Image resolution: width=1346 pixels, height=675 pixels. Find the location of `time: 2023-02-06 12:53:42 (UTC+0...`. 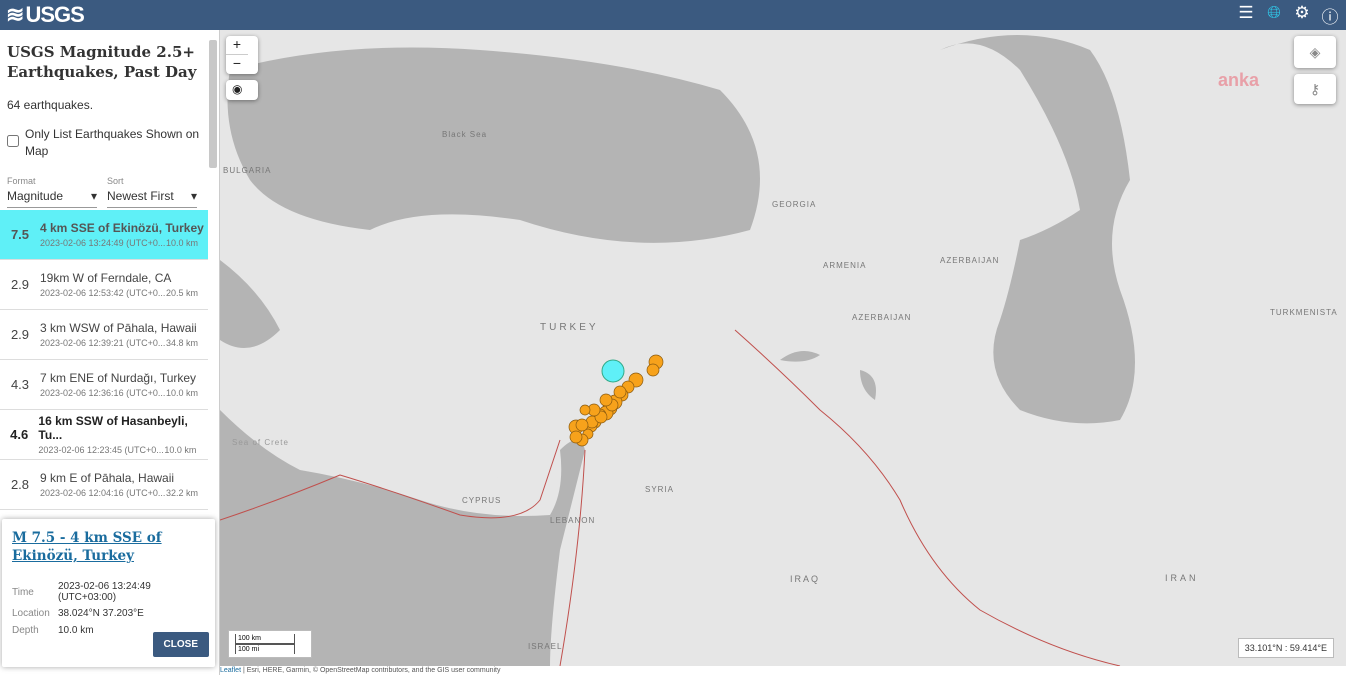

time: 2023-02-06 12:53:42 (UTC+0... is located at coordinates (103, 293).